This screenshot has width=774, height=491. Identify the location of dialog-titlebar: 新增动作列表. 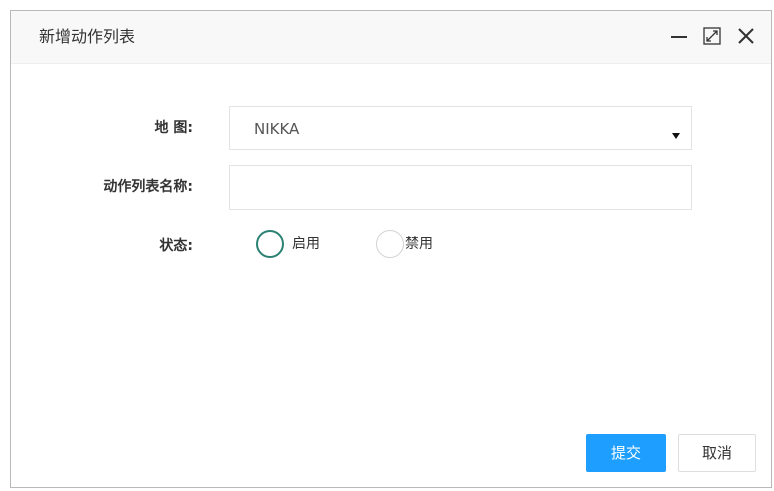
(391, 37).